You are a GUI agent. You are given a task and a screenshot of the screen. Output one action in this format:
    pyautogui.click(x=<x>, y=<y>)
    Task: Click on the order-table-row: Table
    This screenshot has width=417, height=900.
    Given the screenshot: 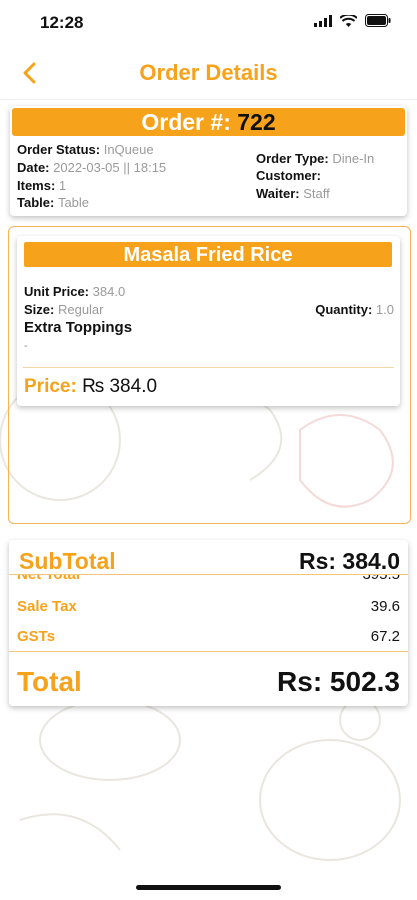 What is the action you would take?
    pyautogui.click(x=53, y=202)
    